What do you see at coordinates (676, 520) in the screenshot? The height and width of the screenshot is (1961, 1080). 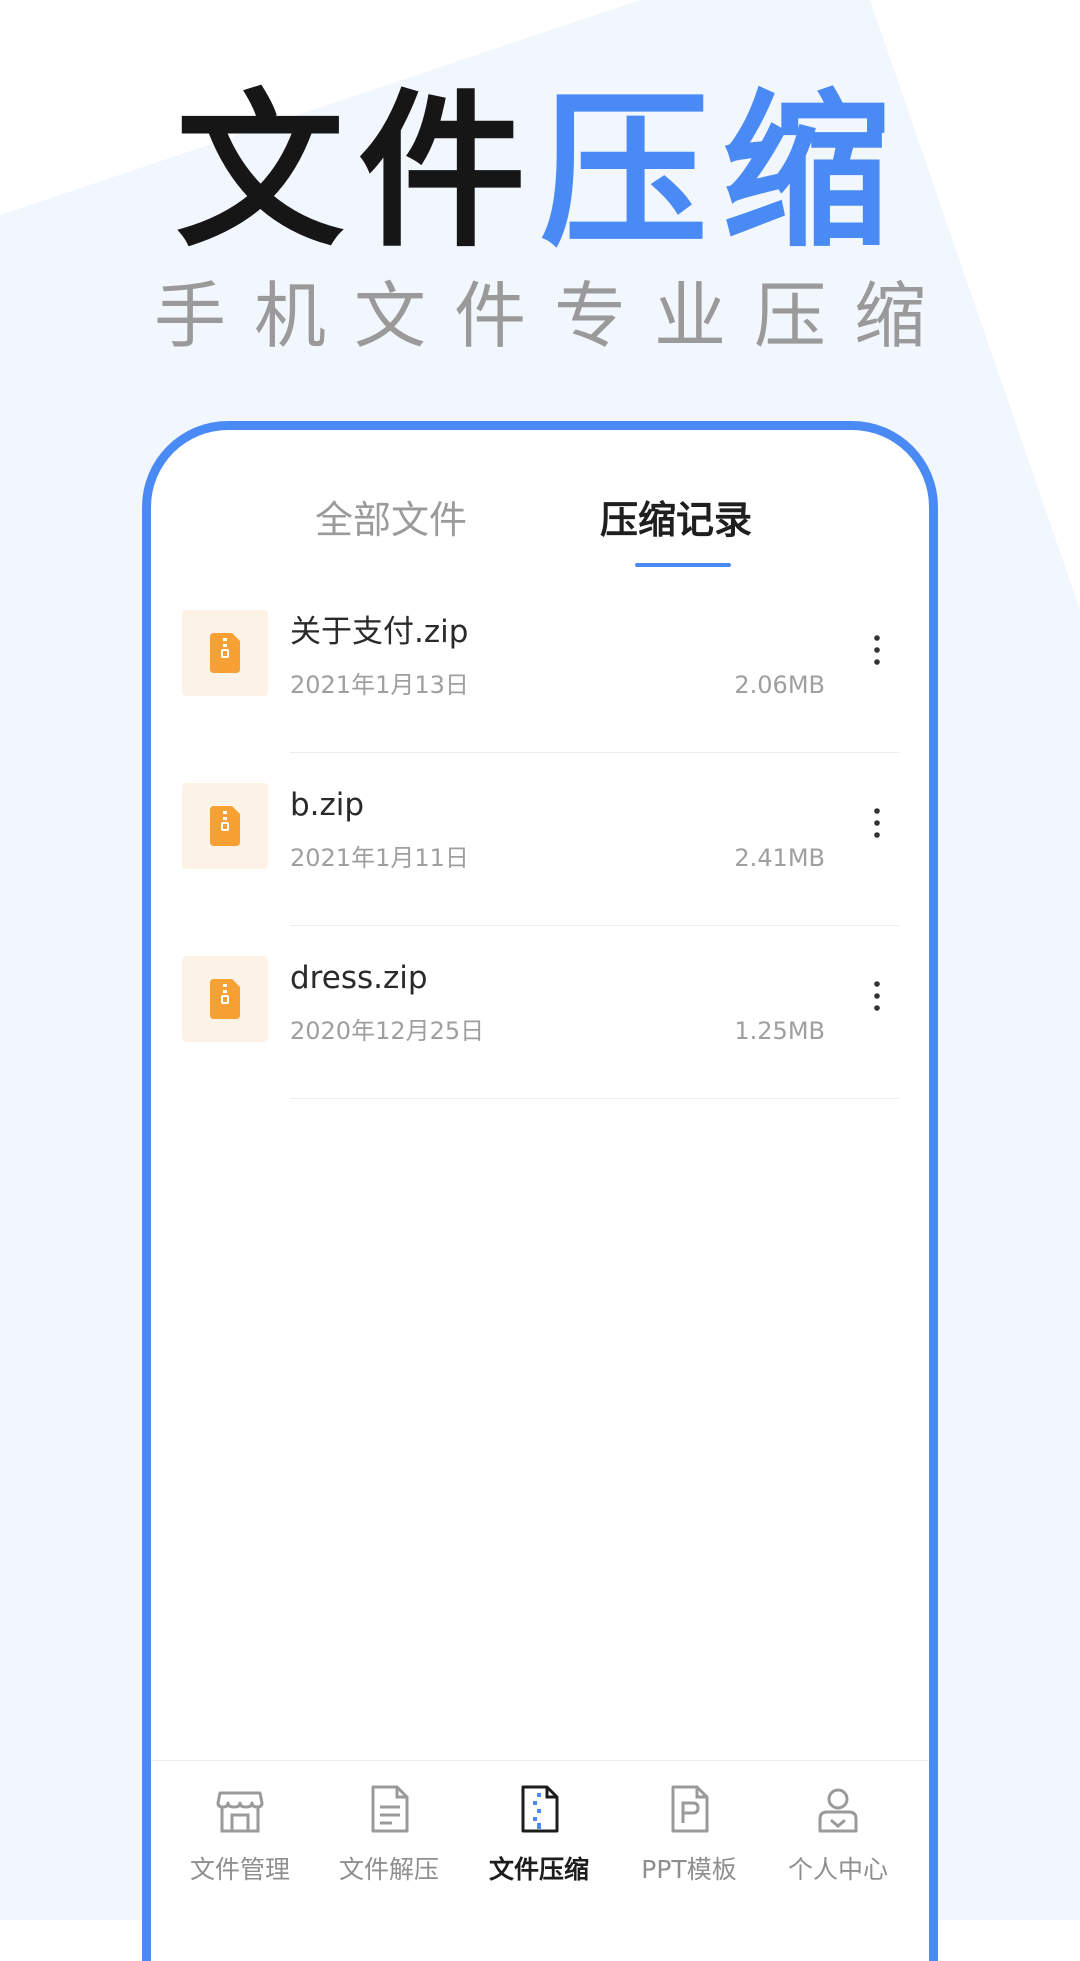 I see `tab-compress-records: 压缩记录` at bounding box center [676, 520].